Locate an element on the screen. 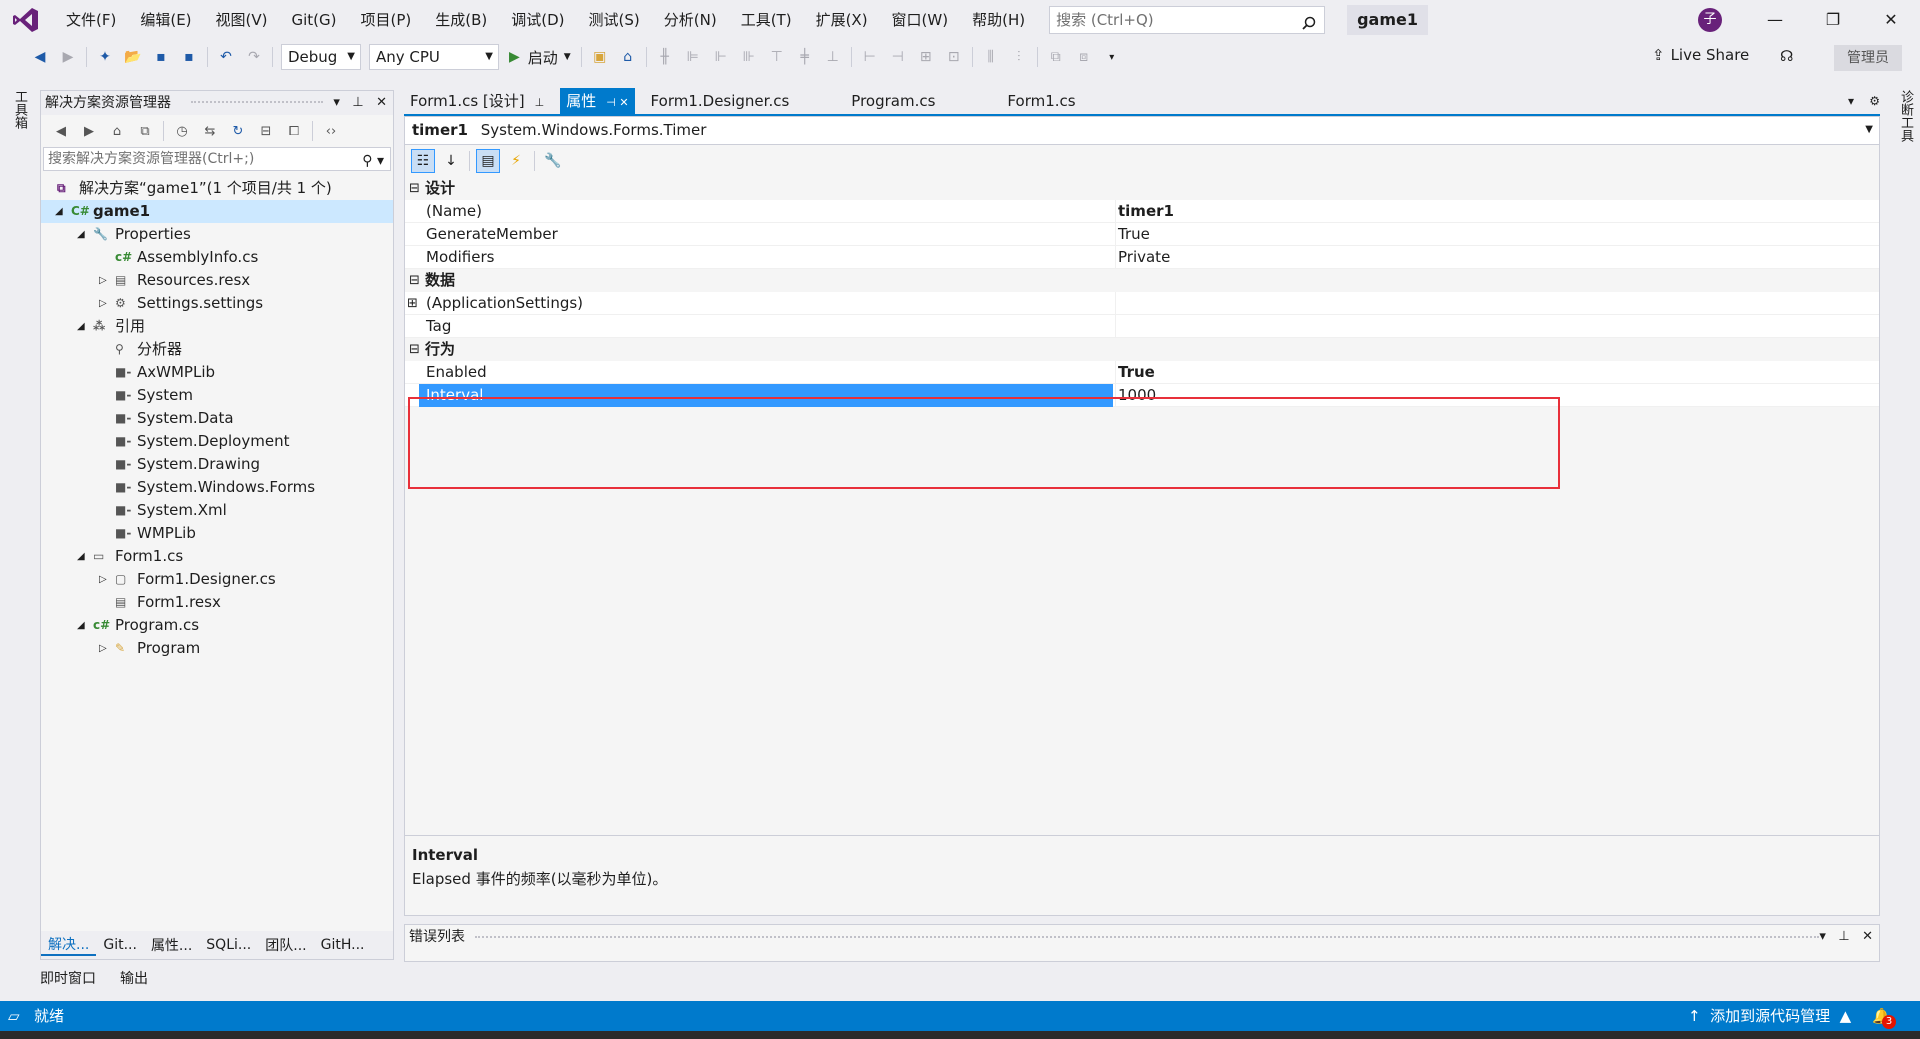 The image size is (1920, 1039). menu-item: 编辑(E) is located at coordinates (165, 20).